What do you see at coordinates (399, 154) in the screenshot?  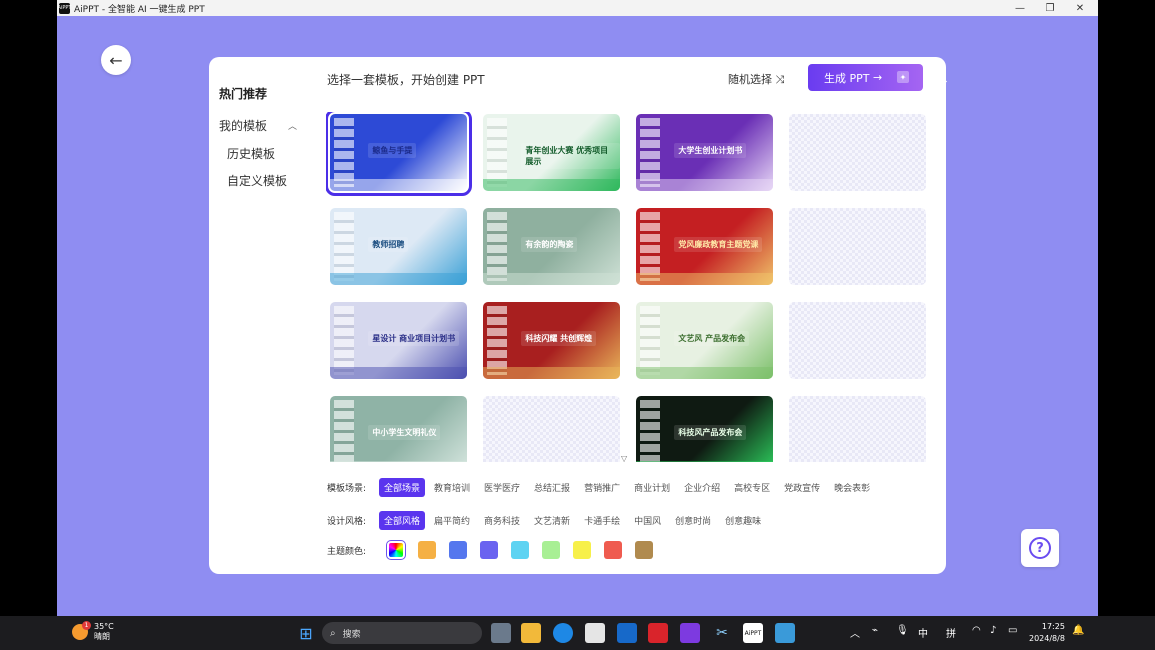 I see `template-card: 鲸鱼与手提` at bounding box center [399, 154].